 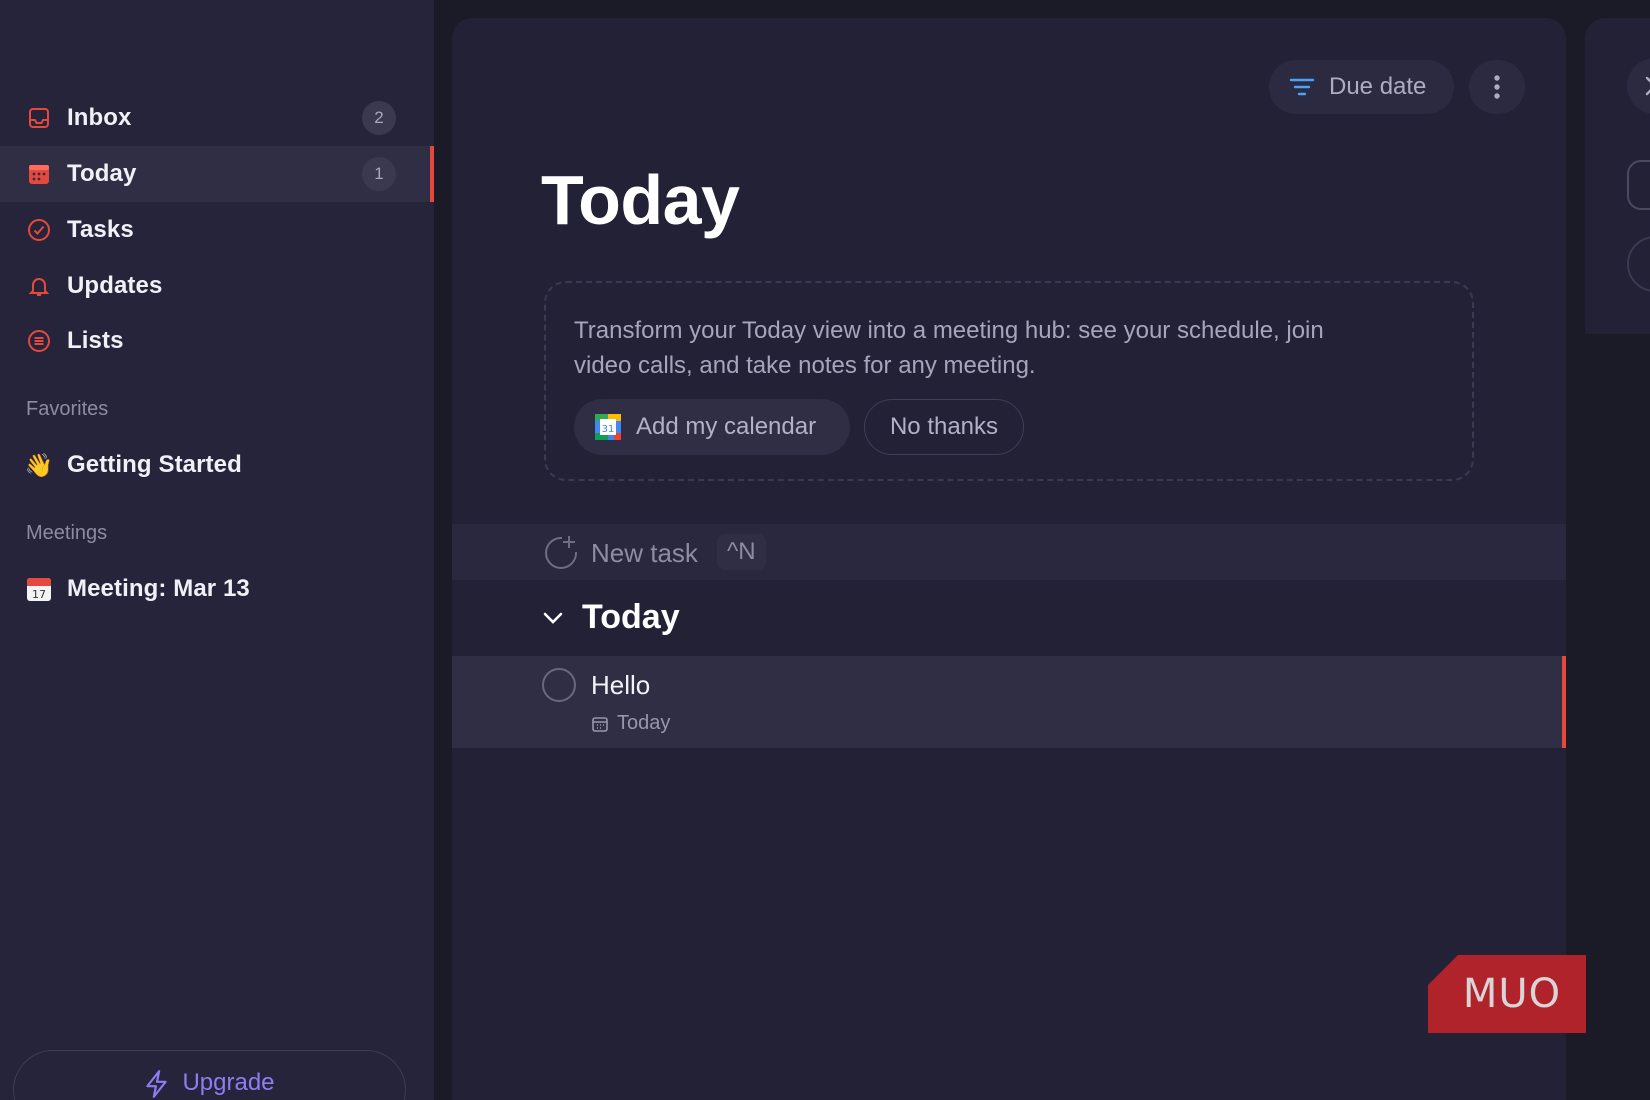 What do you see at coordinates (608, 429) in the screenshot?
I see `svg-text: 31` at bounding box center [608, 429].